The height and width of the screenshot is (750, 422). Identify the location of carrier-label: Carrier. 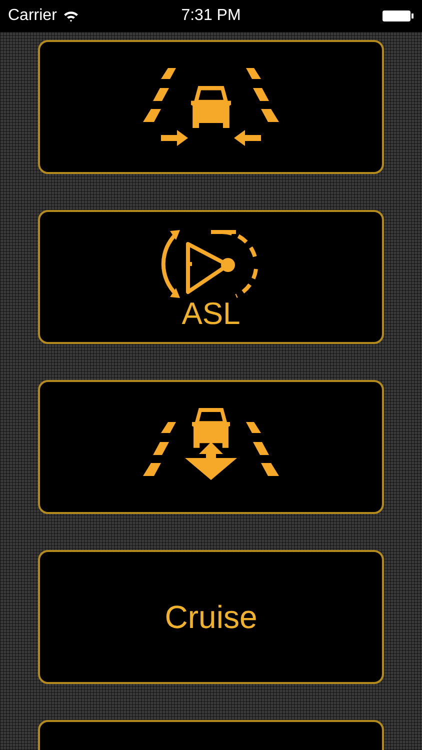
(32, 16).